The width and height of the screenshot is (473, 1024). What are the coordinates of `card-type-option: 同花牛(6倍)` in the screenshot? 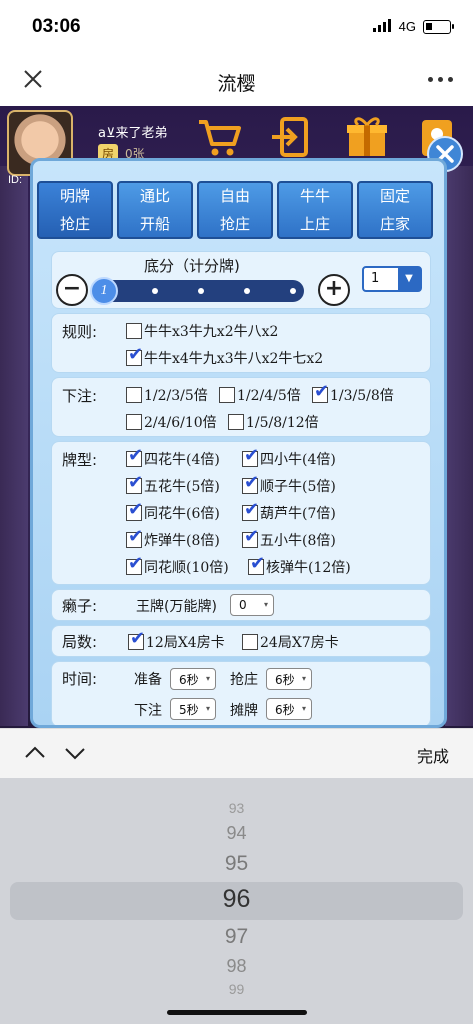 It's located at (173, 511).